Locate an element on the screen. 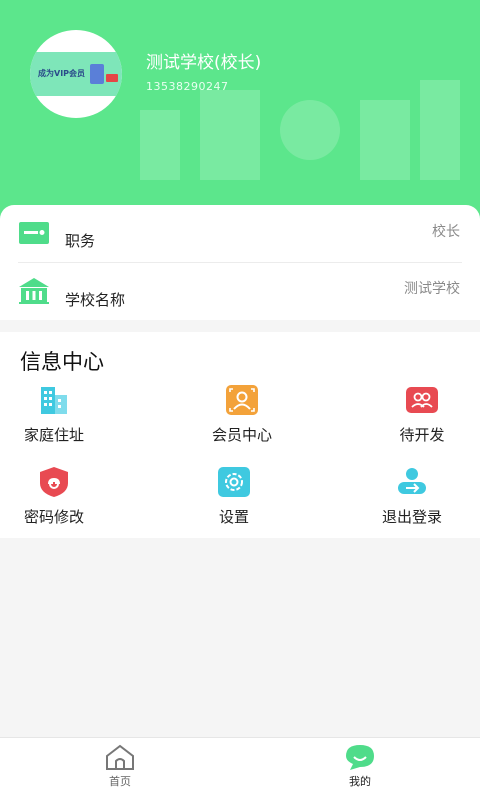  building-icon is located at coordinates (54, 400).